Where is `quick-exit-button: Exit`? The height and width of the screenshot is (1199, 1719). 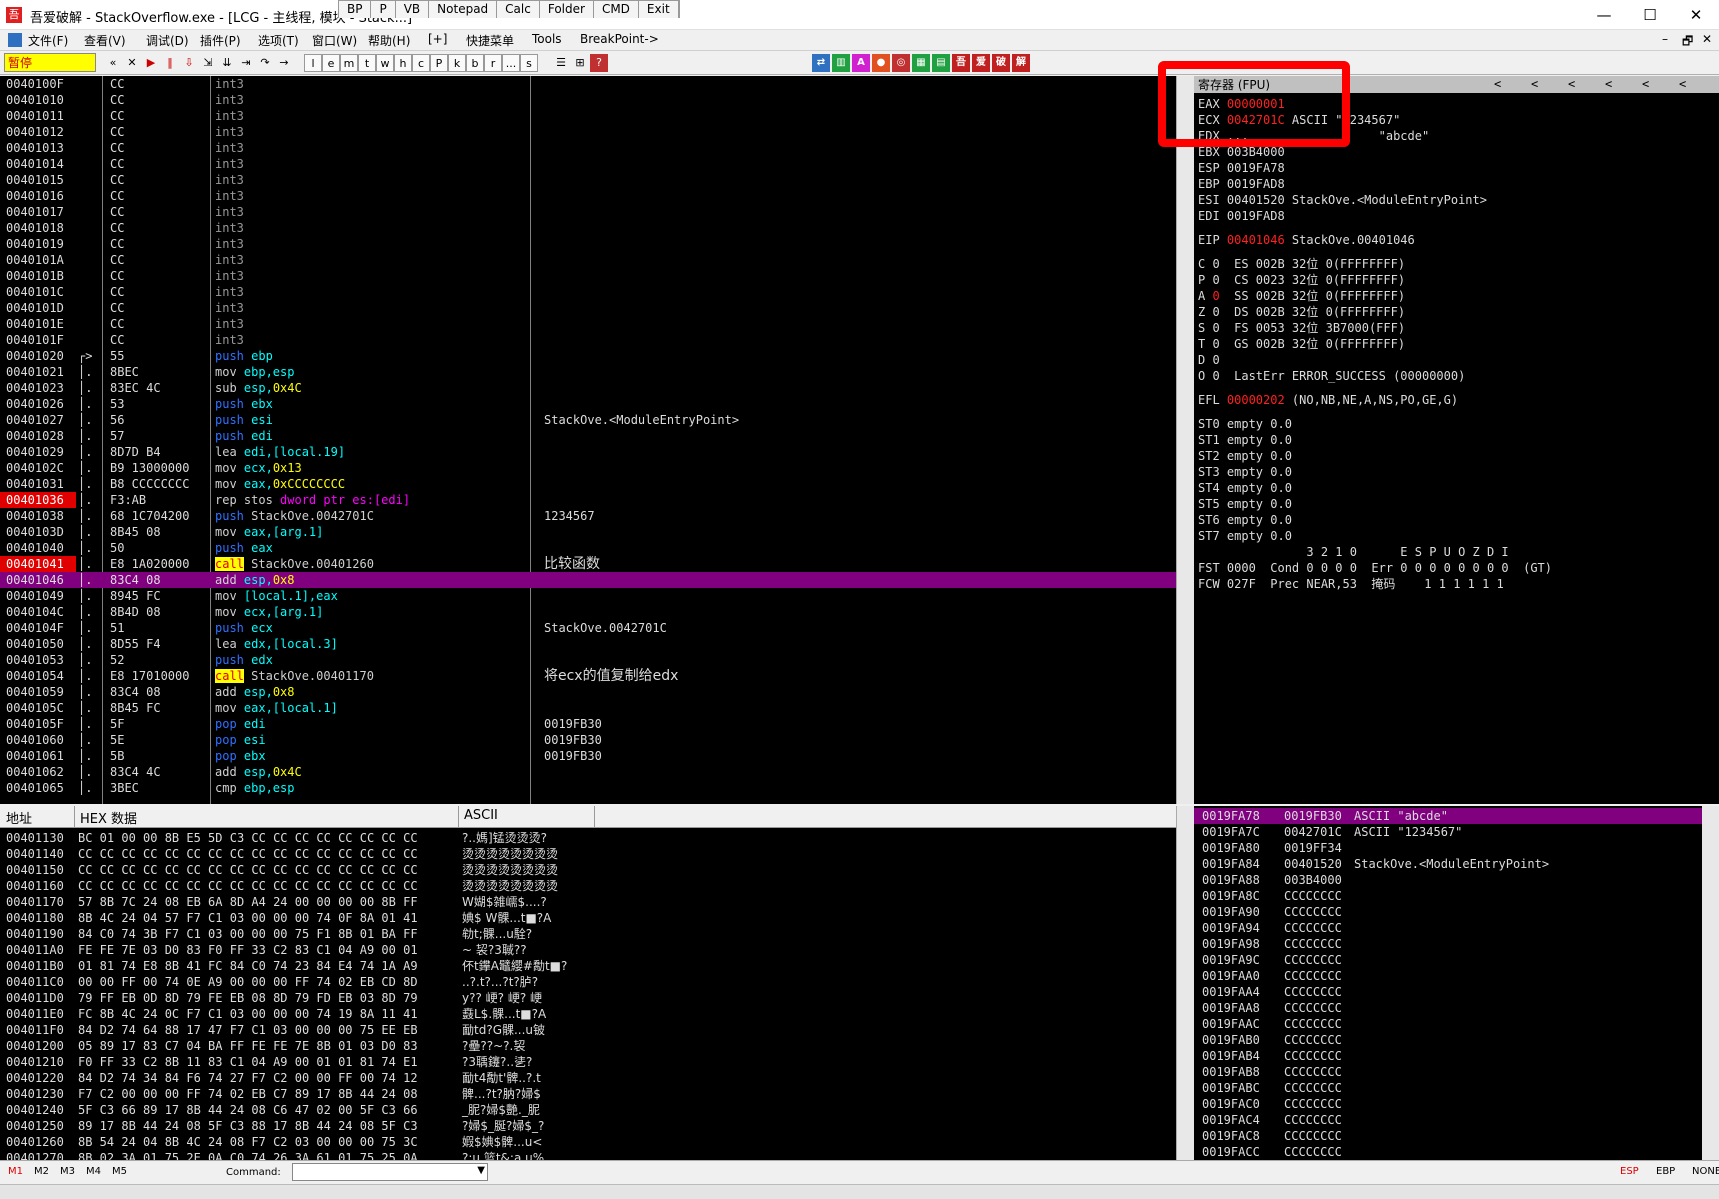 quick-exit-button: Exit is located at coordinates (658, 9).